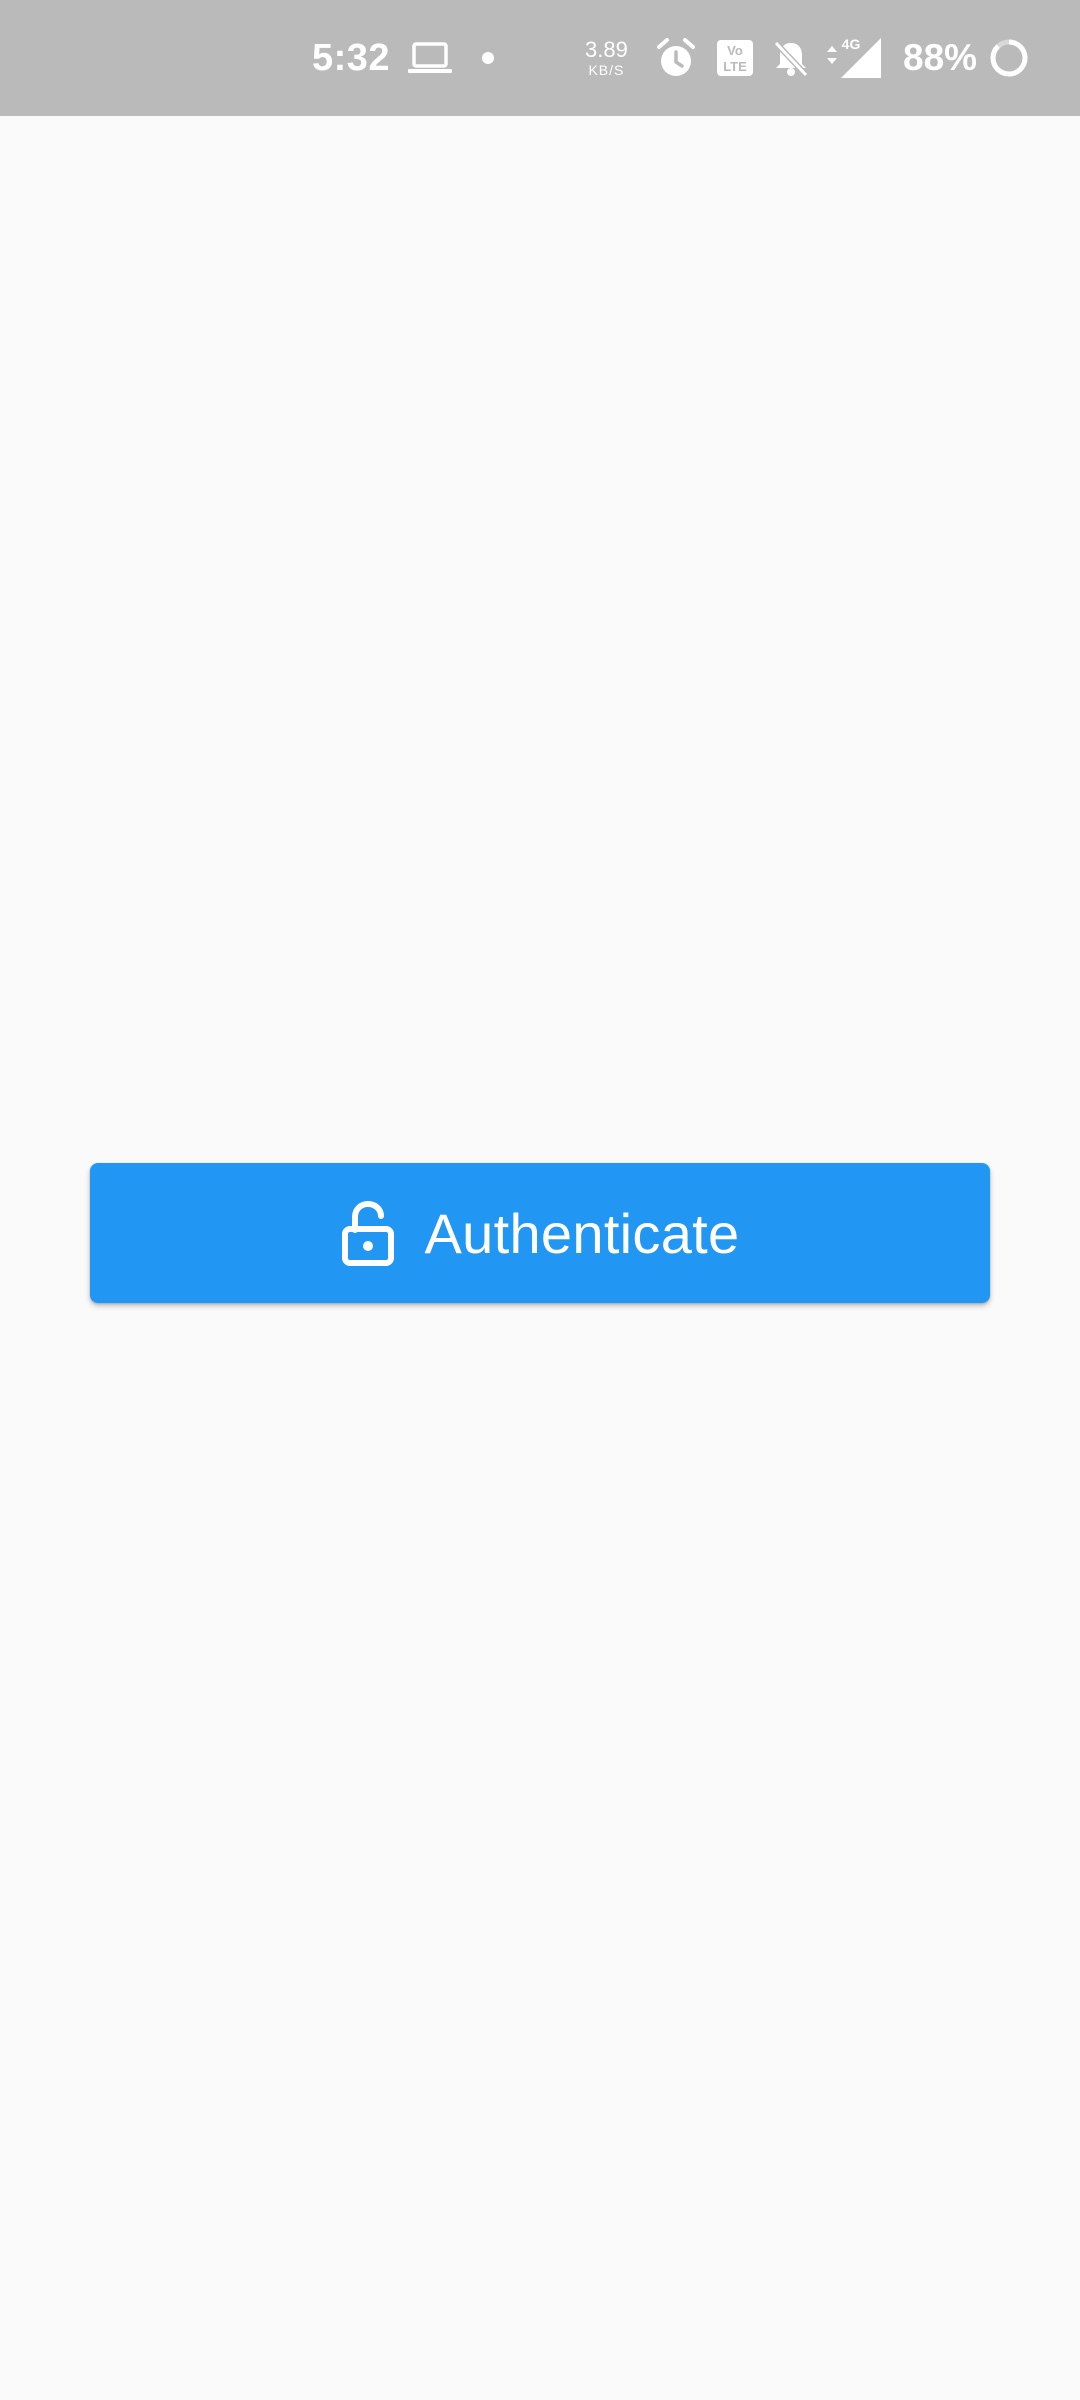 This screenshot has width=1080, height=2400. I want to click on laptop-icon, so click(430, 58).